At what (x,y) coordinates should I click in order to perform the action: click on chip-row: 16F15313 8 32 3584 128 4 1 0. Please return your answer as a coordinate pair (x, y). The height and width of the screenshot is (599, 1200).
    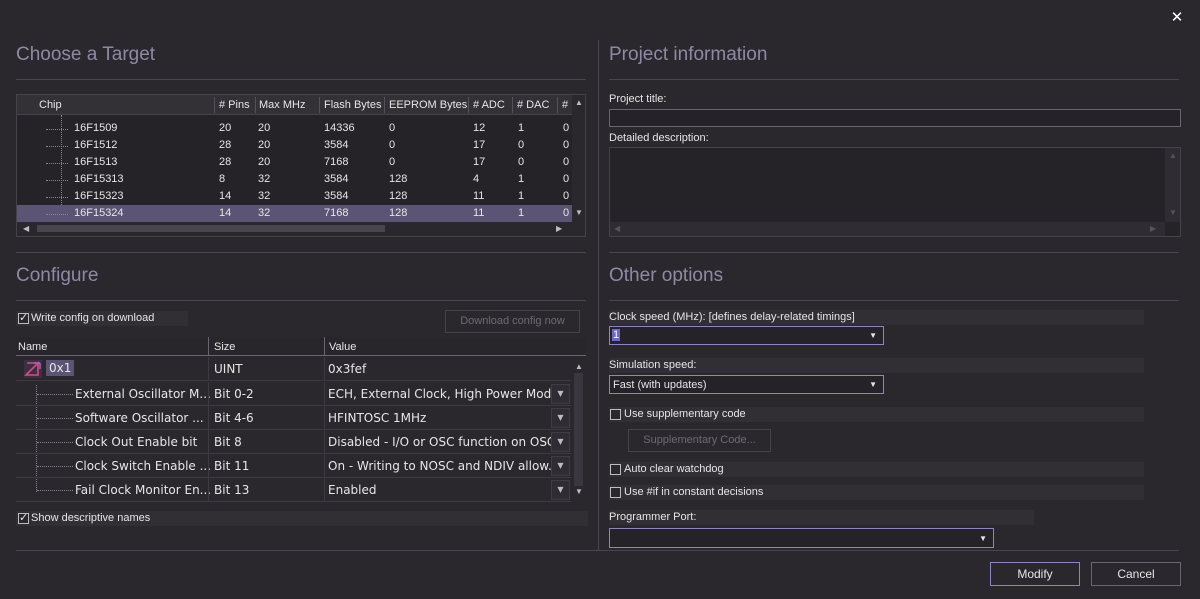
    Looking at the image, I should click on (294, 179).